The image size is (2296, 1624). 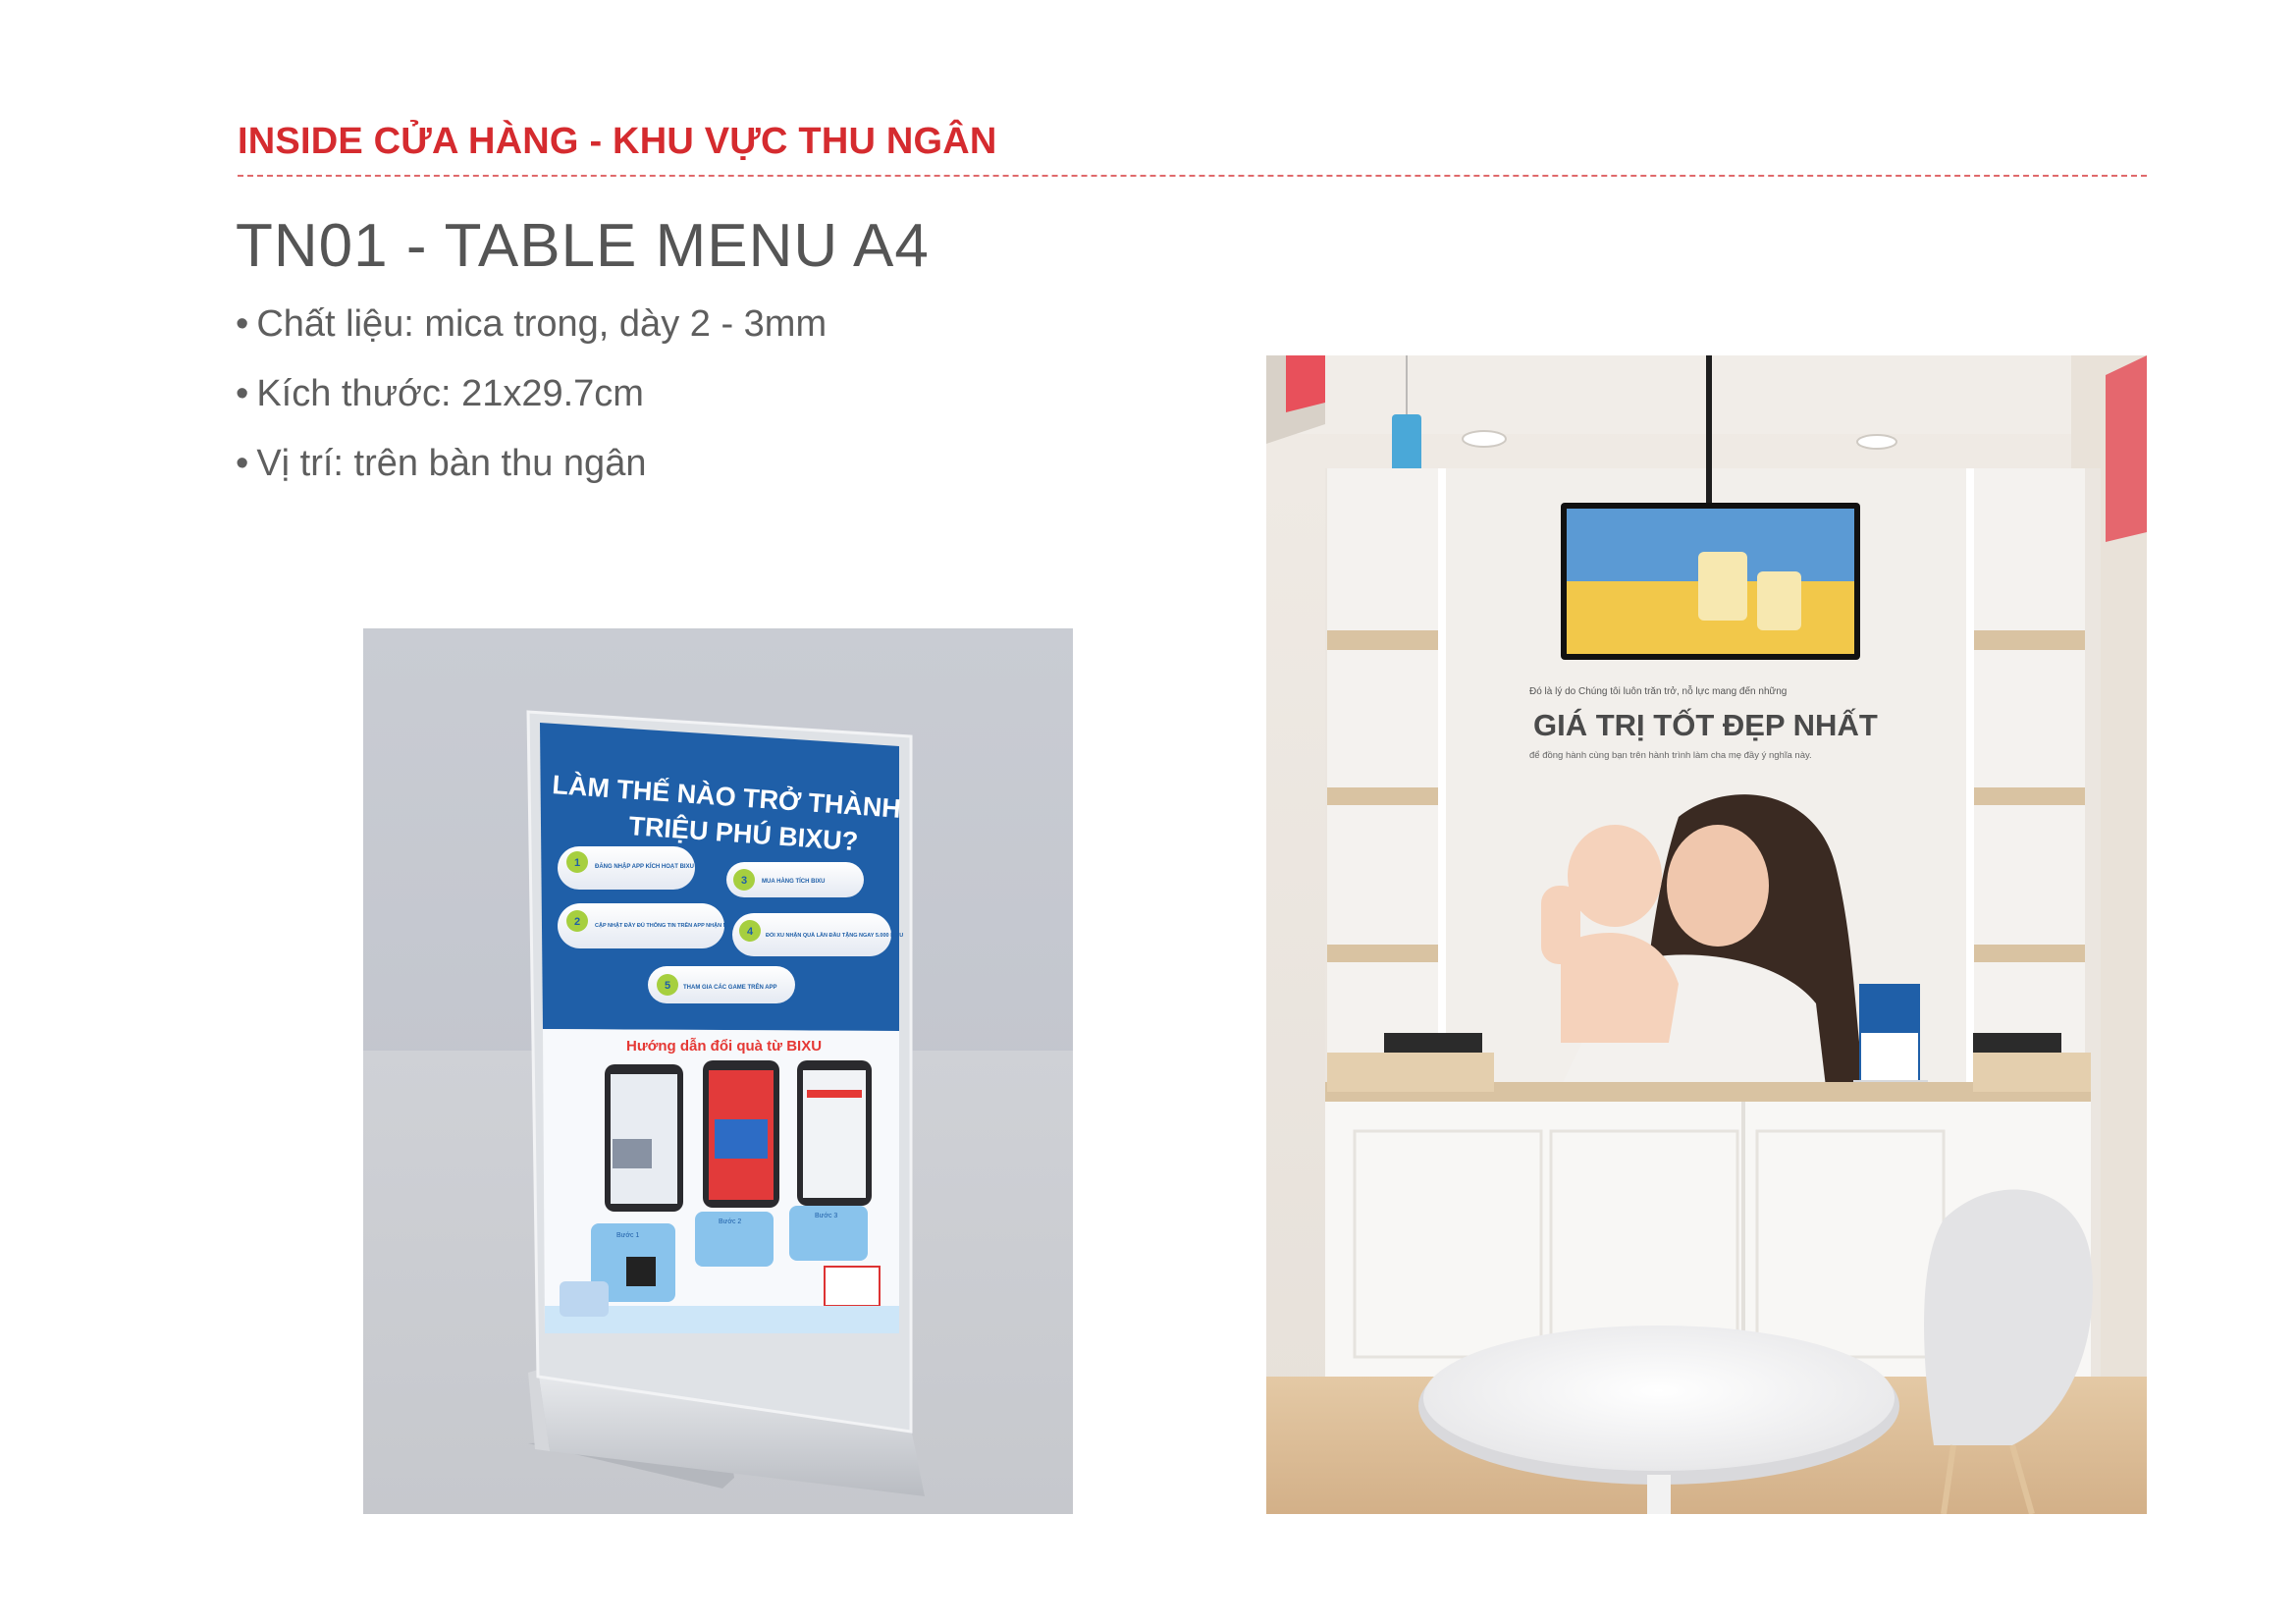 What do you see at coordinates (730, 987) in the screenshot?
I see `svg-text: THAM GIA CÁC GAME TRÊN APP` at bounding box center [730, 987].